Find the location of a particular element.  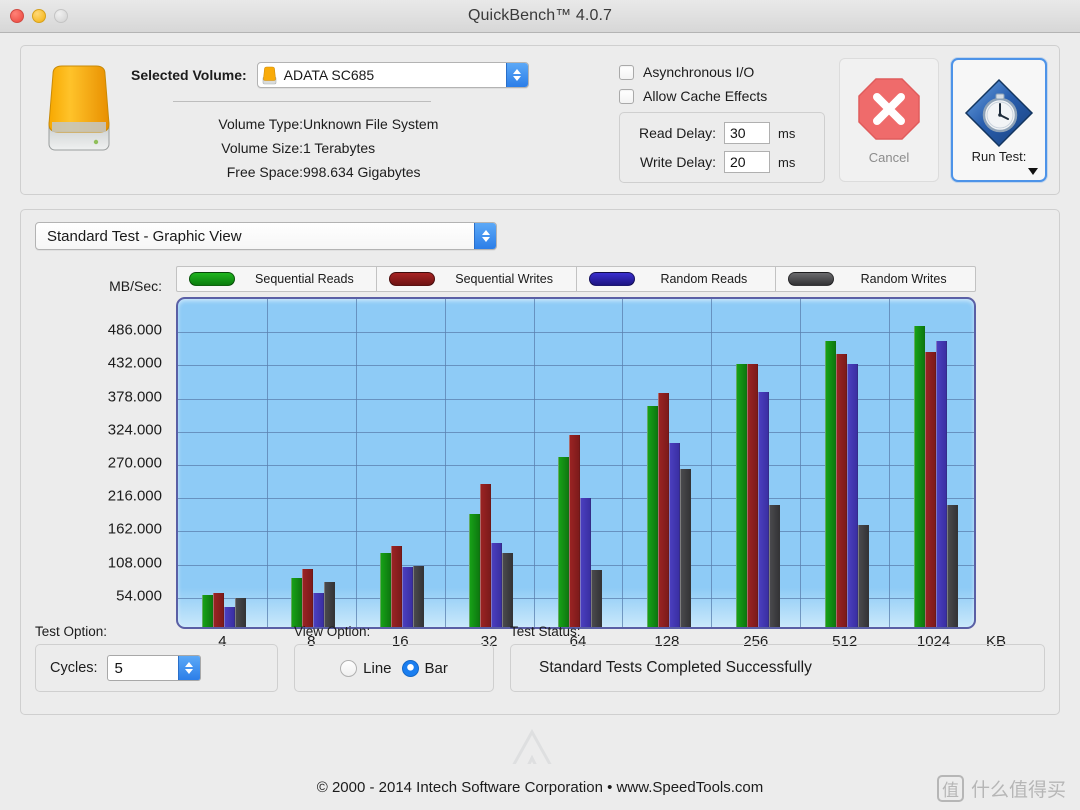

chart-y-tick-label: 216.000 is located at coordinates (134, 496).